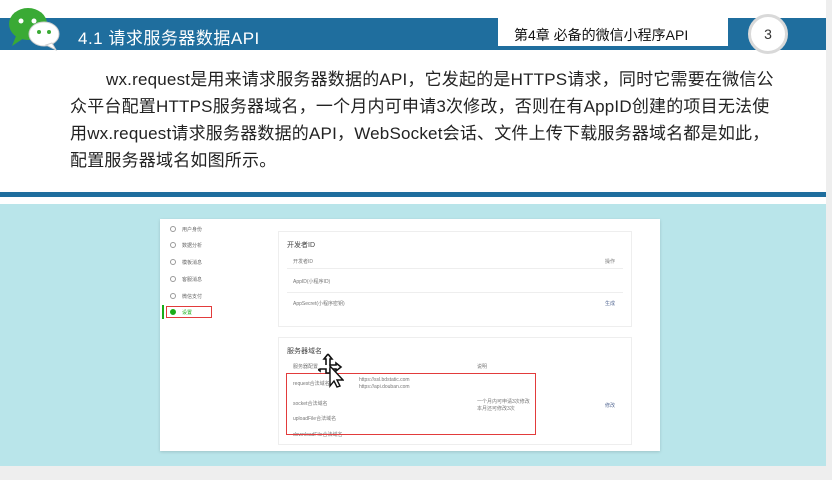 This screenshot has width=832, height=480. I want to click on sidebar-item-template: 模板消息, so click(186, 262).